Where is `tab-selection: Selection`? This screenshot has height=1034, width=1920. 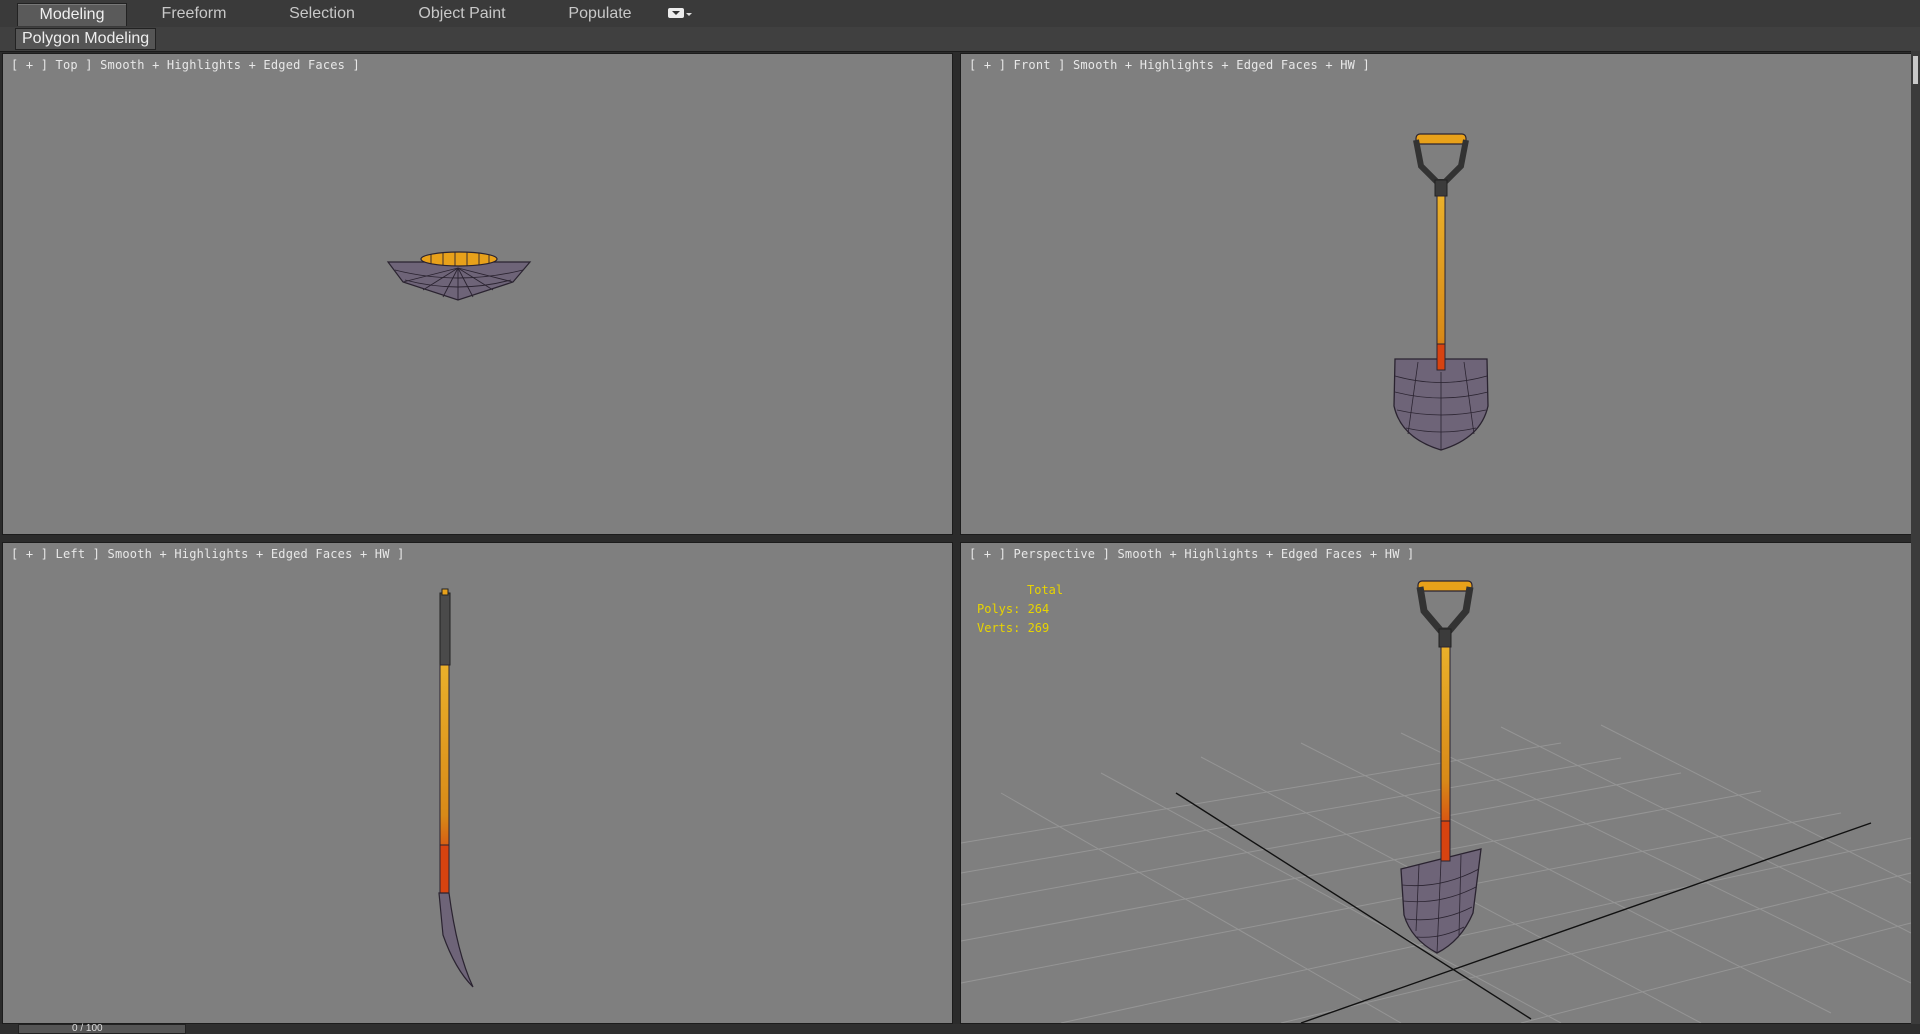 tab-selection: Selection is located at coordinates (322, 14).